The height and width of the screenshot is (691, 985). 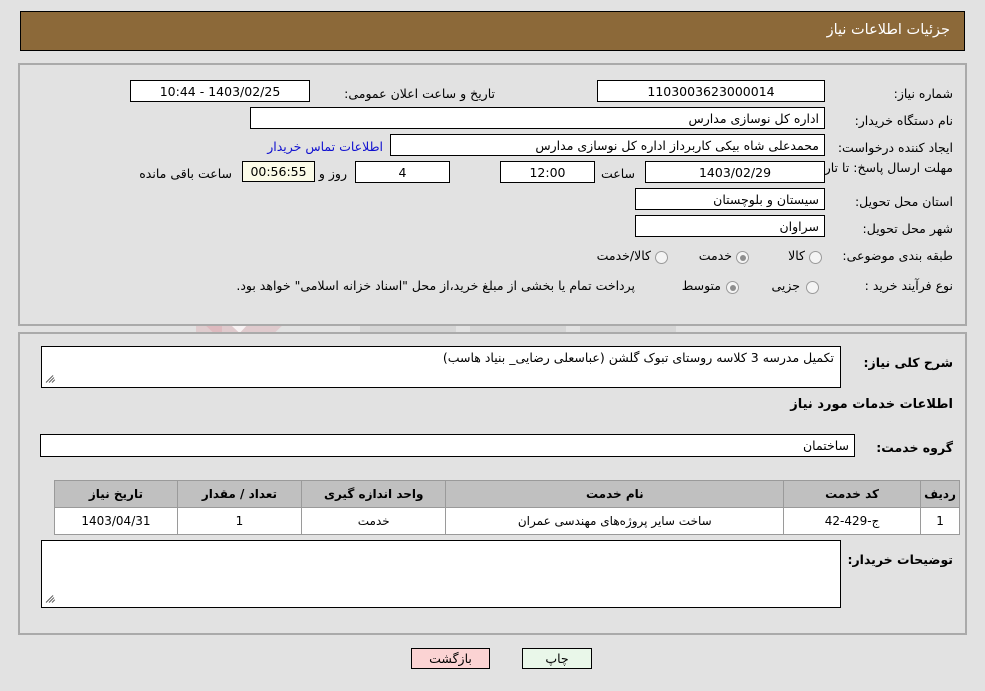 I want to click on category-radio-kala-khedmat, so click(x=661, y=257).